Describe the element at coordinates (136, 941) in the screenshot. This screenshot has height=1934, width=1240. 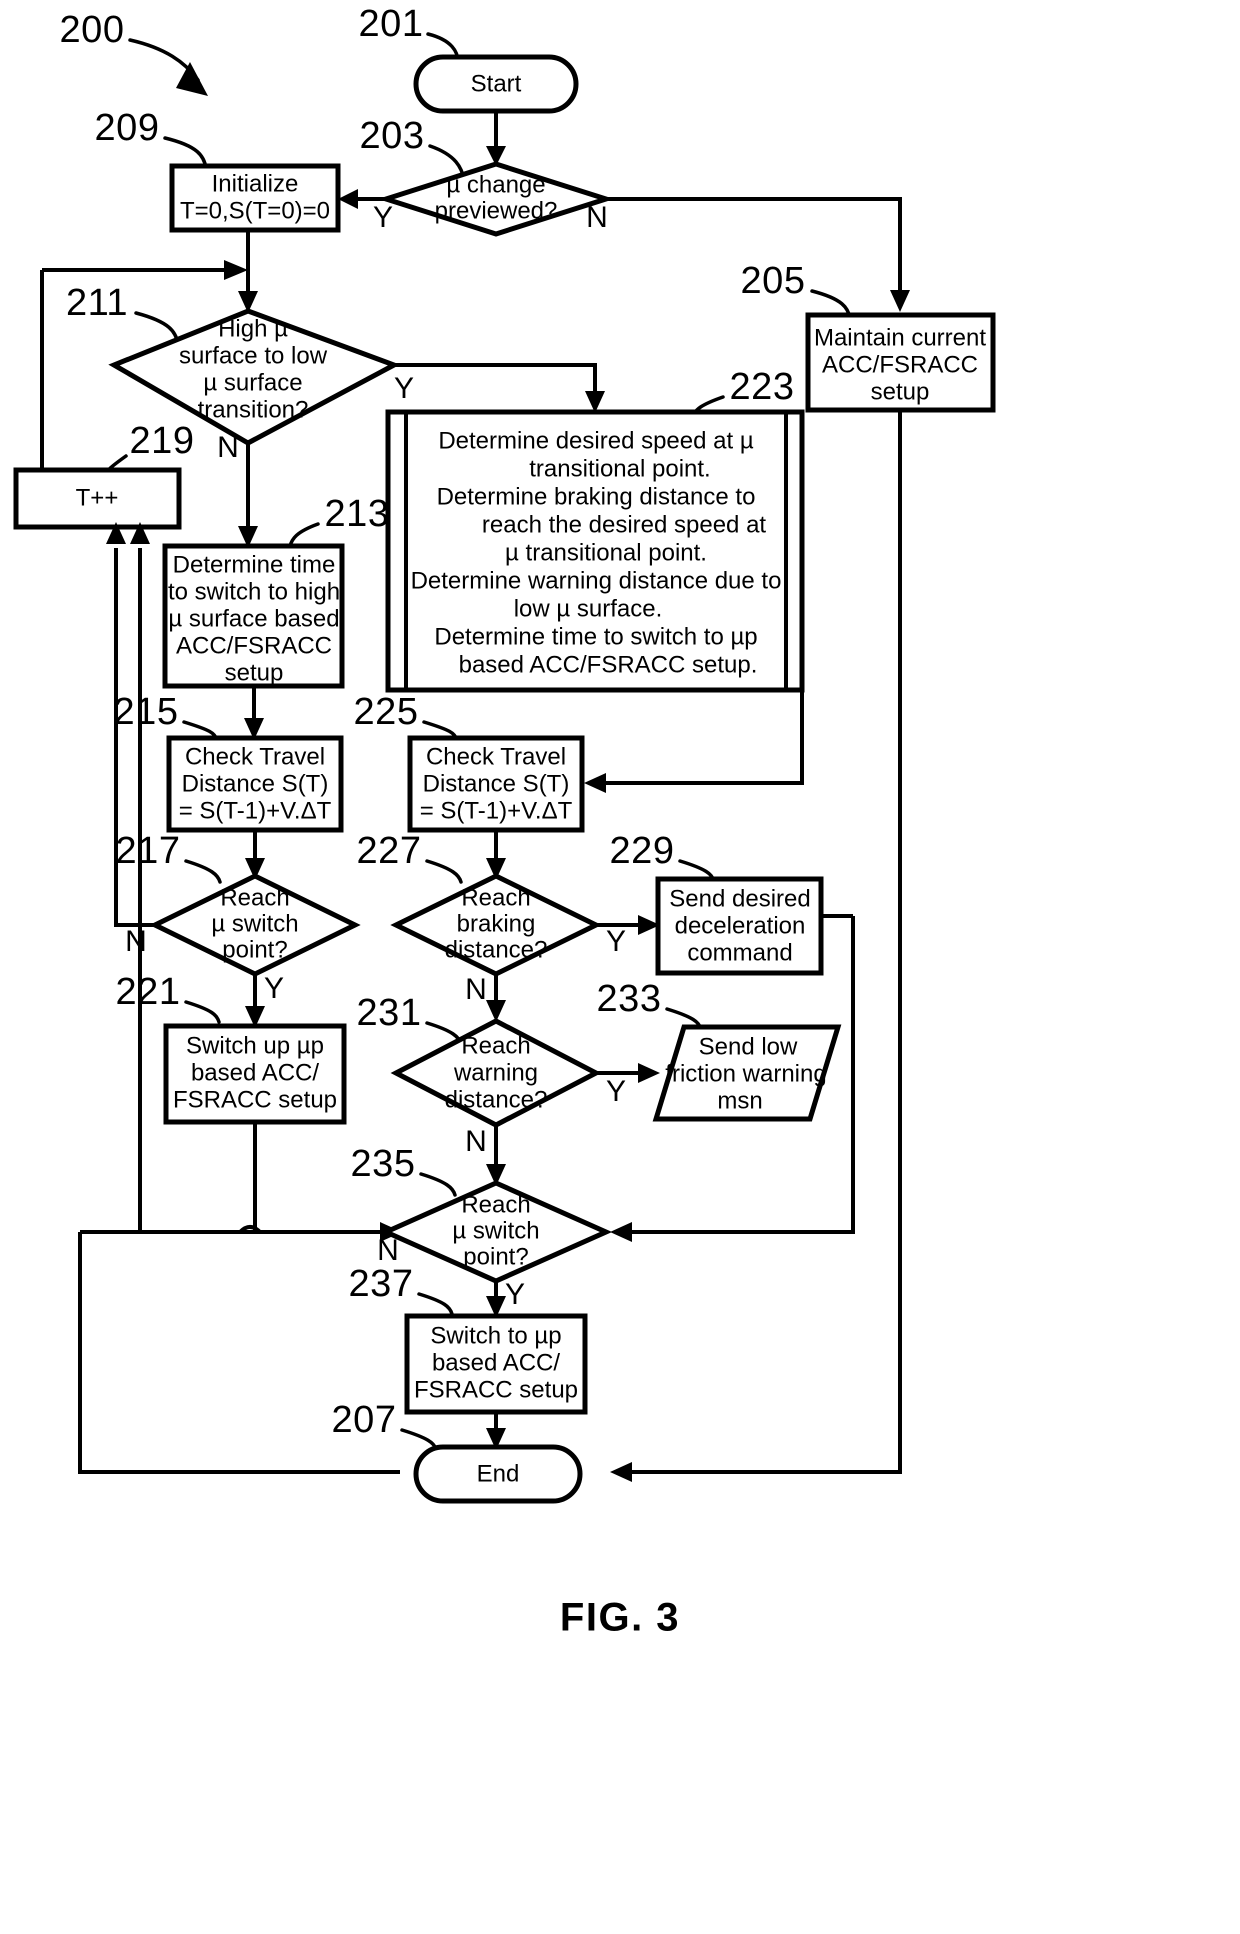
I see `branch-217-no: N` at that location.